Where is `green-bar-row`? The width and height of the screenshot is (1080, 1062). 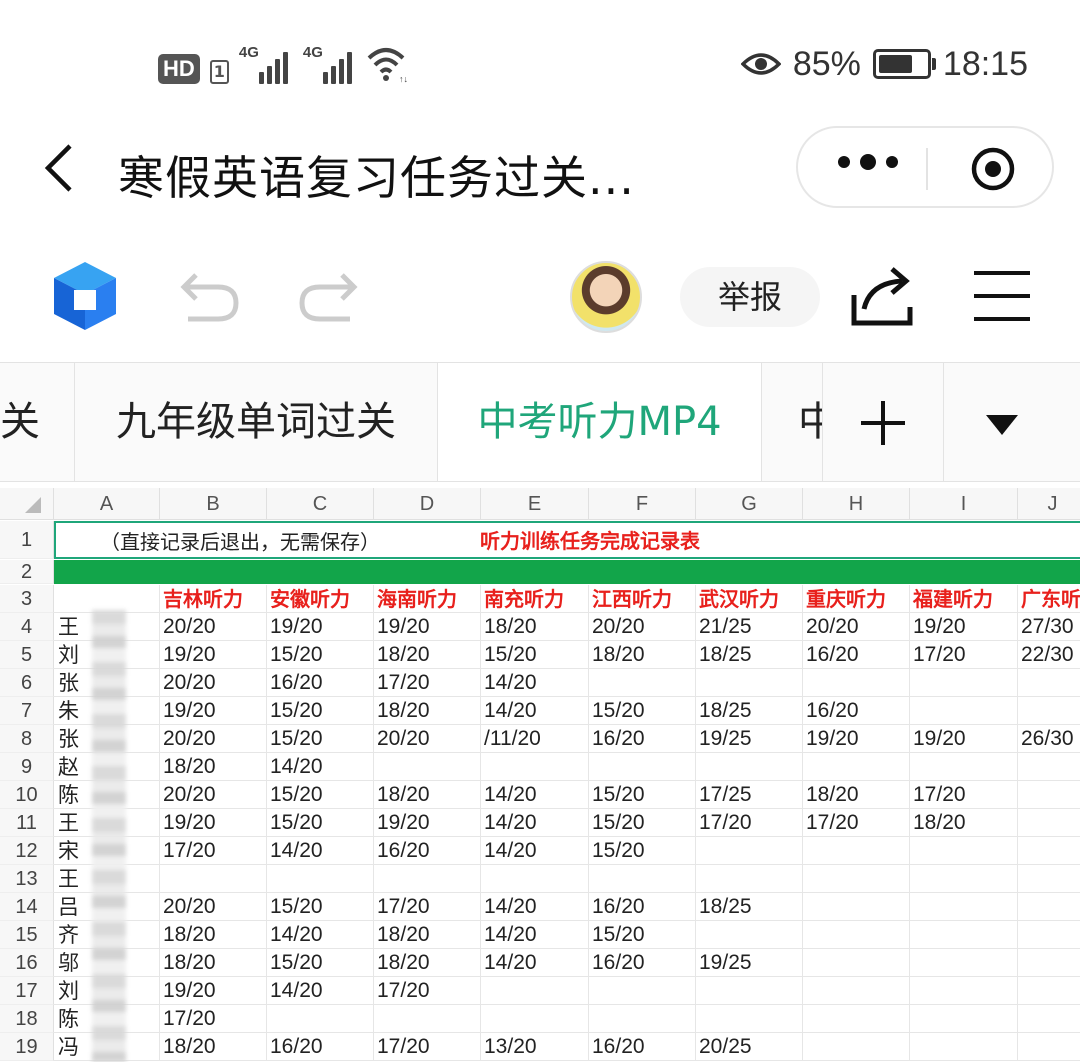
green-bar-row is located at coordinates (567, 572).